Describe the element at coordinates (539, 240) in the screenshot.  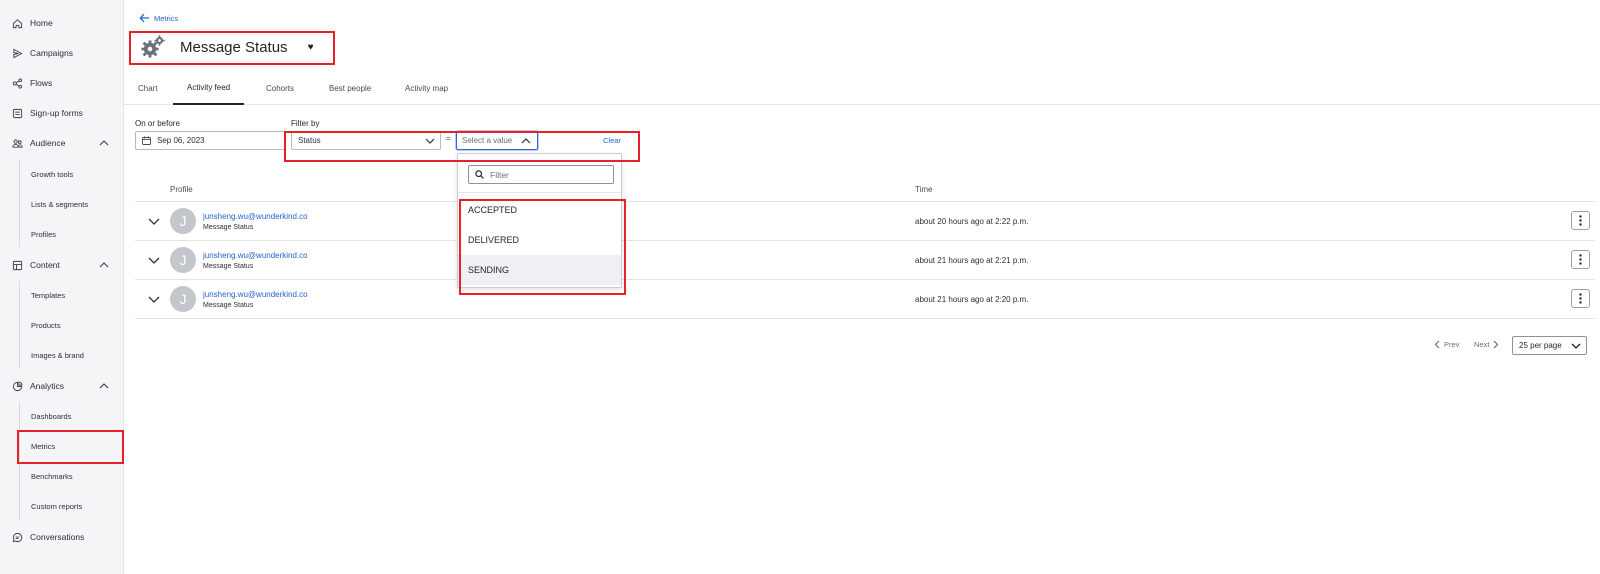
I see `option-delivered: DELIVERED` at that location.